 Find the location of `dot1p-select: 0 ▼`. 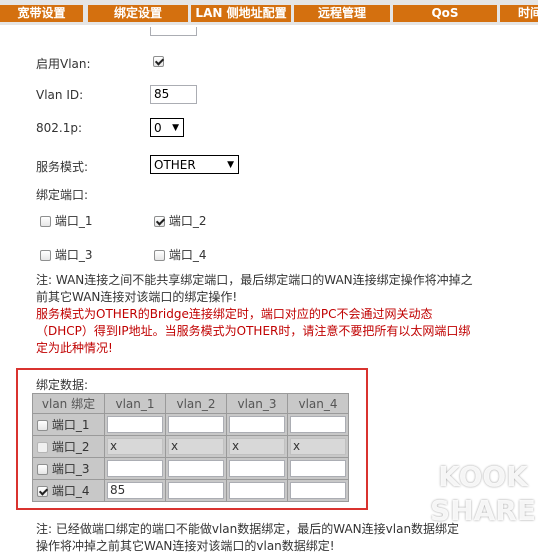

dot1p-select: 0 ▼ is located at coordinates (167, 127).